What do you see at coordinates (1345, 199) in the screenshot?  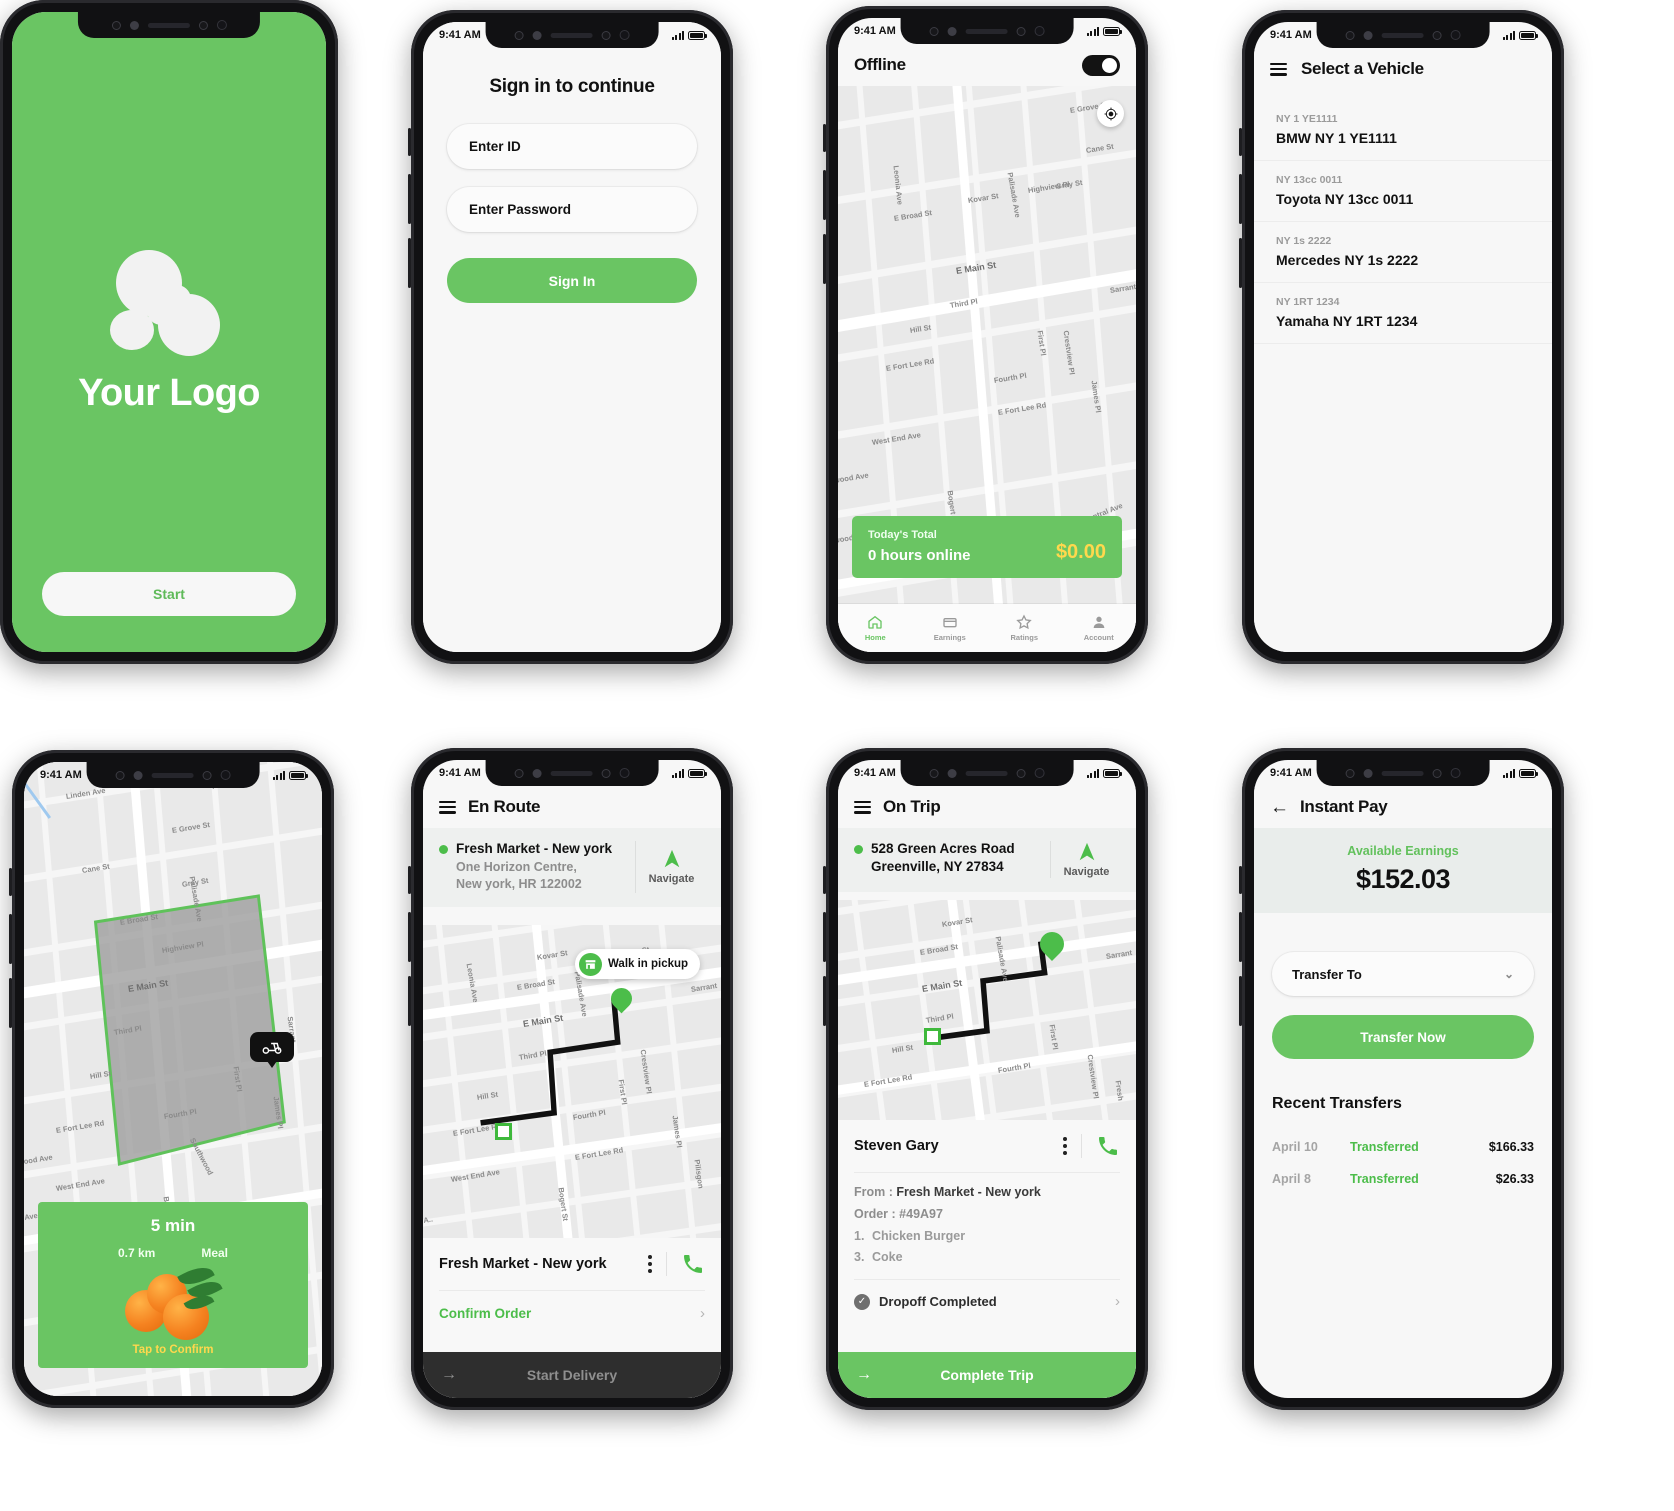 I see `vehicle-name: Toyota NY 13cc 0011` at bounding box center [1345, 199].